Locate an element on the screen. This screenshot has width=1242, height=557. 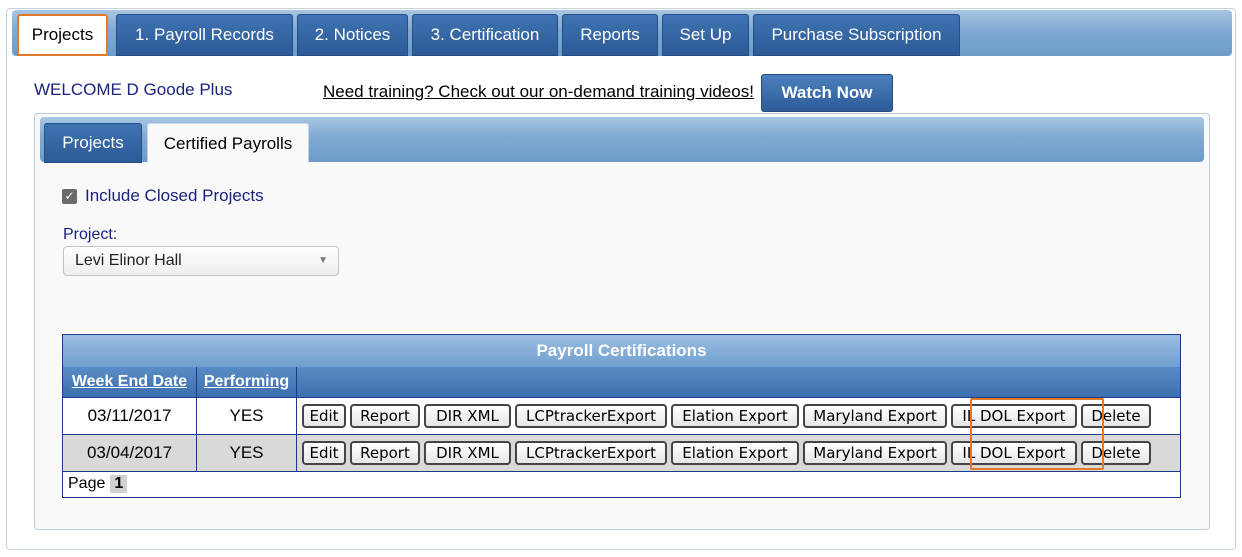
row2-edit-button: Edit is located at coordinates (324, 453).